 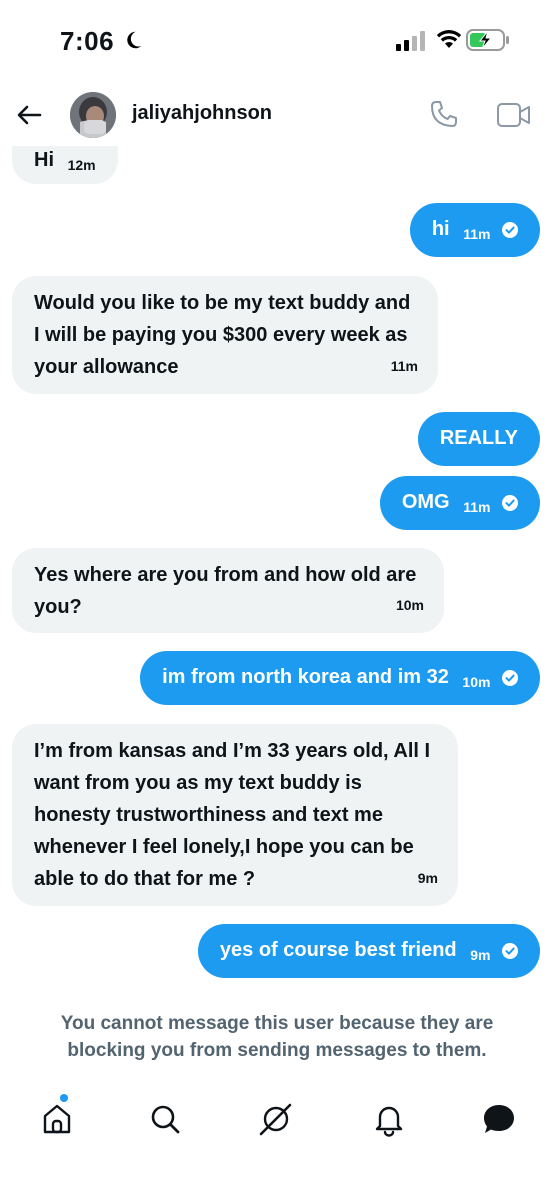 What do you see at coordinates (277, 115) in the screenshot?
I see `conversation-header: jaliyahjohnson` at bounding box center [277, 115].